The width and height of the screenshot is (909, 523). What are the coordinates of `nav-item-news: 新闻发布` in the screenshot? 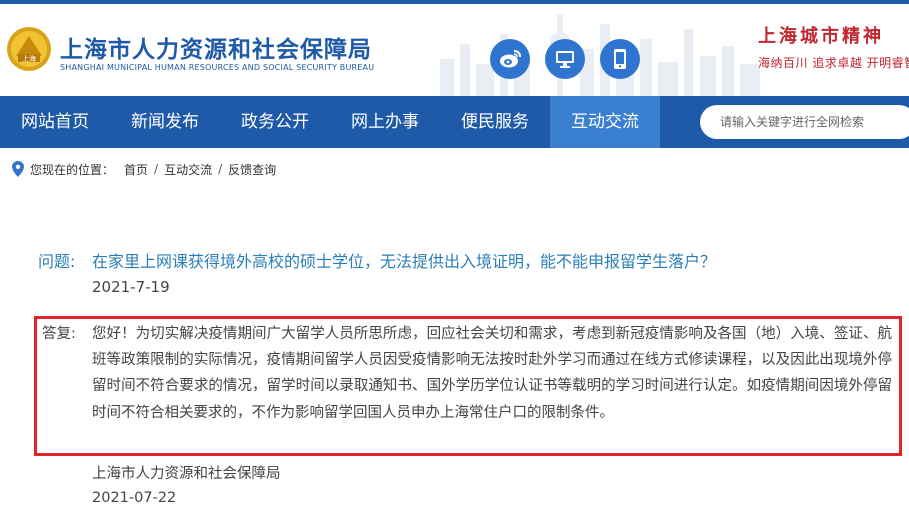 It's located at (165, 122).